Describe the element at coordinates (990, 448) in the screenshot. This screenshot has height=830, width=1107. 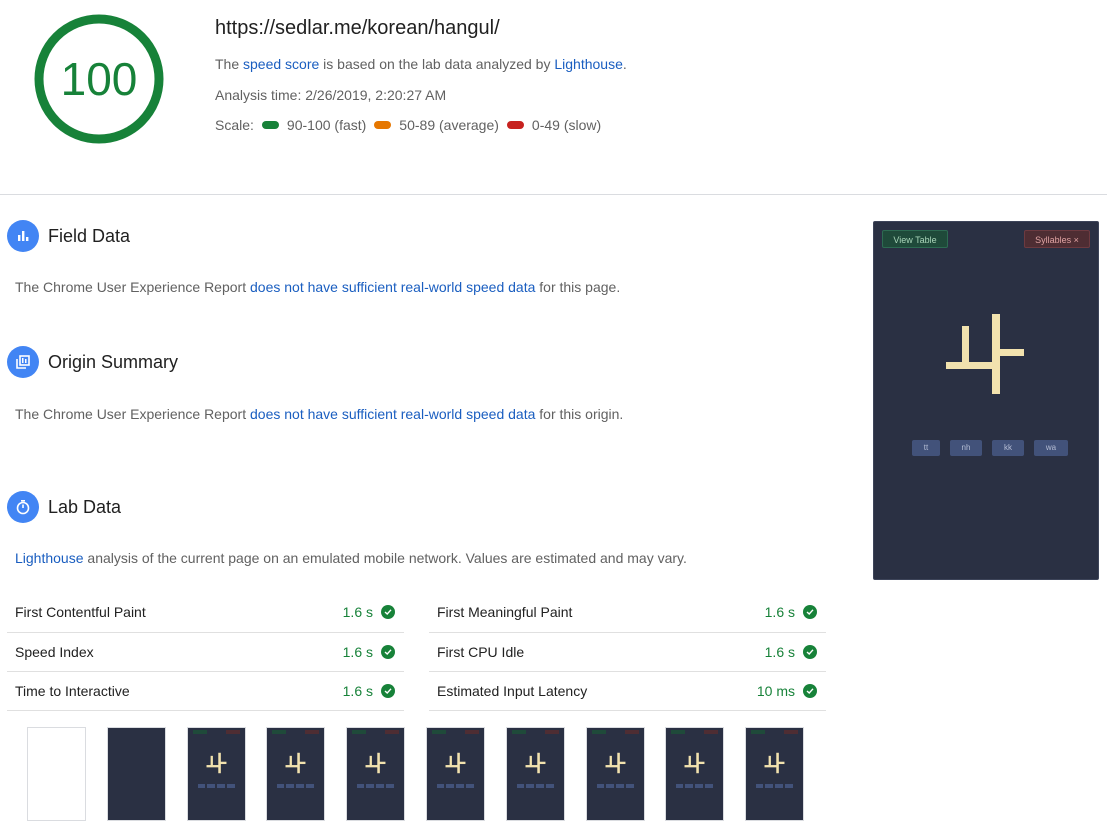
I see `syllable-keys: tt nh kk wa` at that location.